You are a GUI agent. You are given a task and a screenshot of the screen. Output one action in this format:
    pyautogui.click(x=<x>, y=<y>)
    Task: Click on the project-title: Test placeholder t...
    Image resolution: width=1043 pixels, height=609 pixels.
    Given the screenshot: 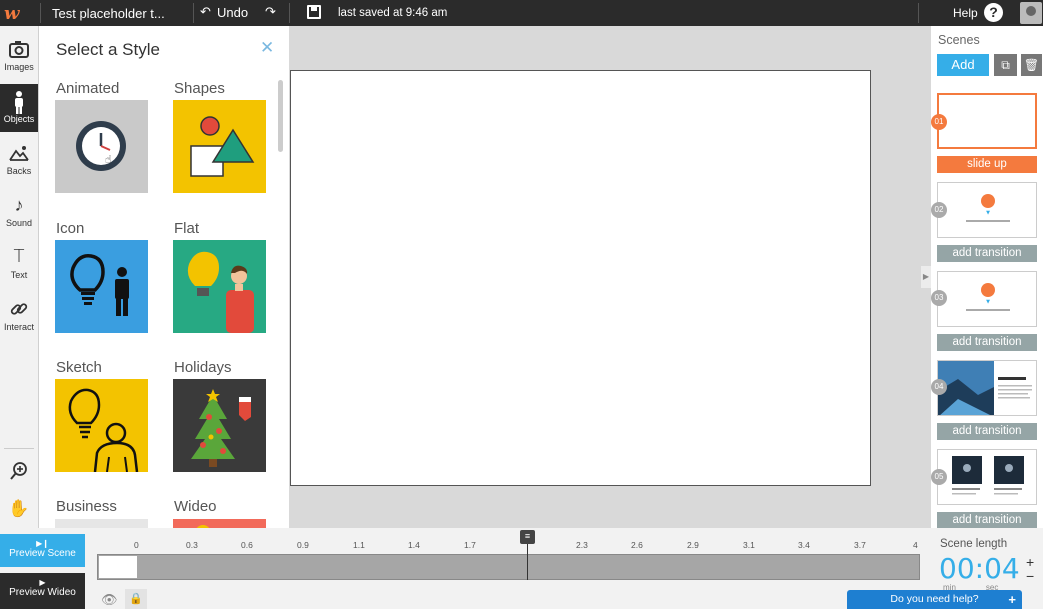 What is the action you would take?
    pyautogui.click(x=108, y=13)
    